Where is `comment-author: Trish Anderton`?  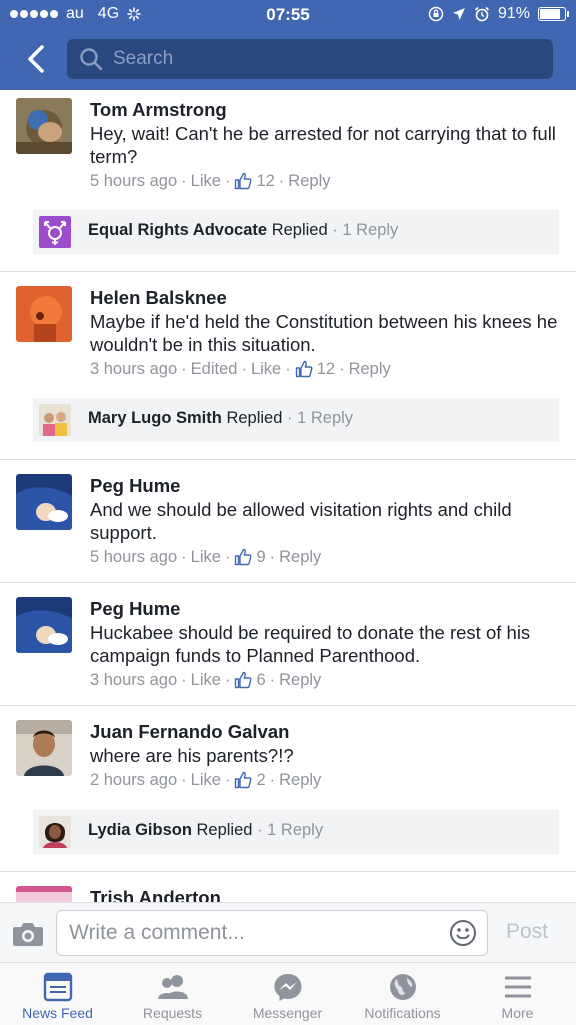
comment-author: Trish Anderton is located at coordinates (325, 894).